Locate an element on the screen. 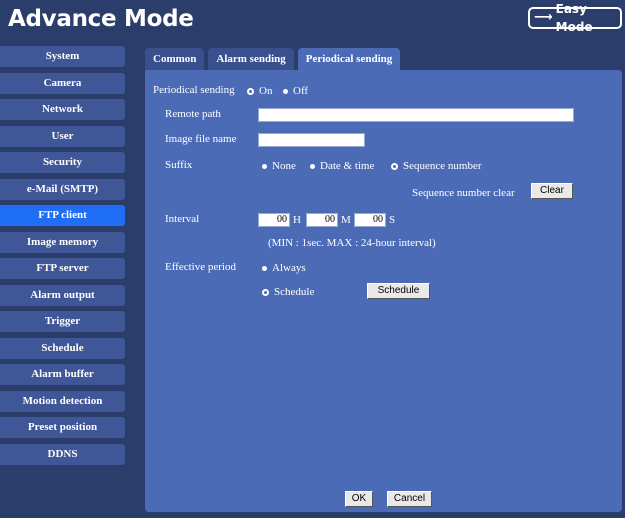 This screenshot has height=518, width=625. sidebar-item-schedule: Schedule is located at coordinates (62, 348).